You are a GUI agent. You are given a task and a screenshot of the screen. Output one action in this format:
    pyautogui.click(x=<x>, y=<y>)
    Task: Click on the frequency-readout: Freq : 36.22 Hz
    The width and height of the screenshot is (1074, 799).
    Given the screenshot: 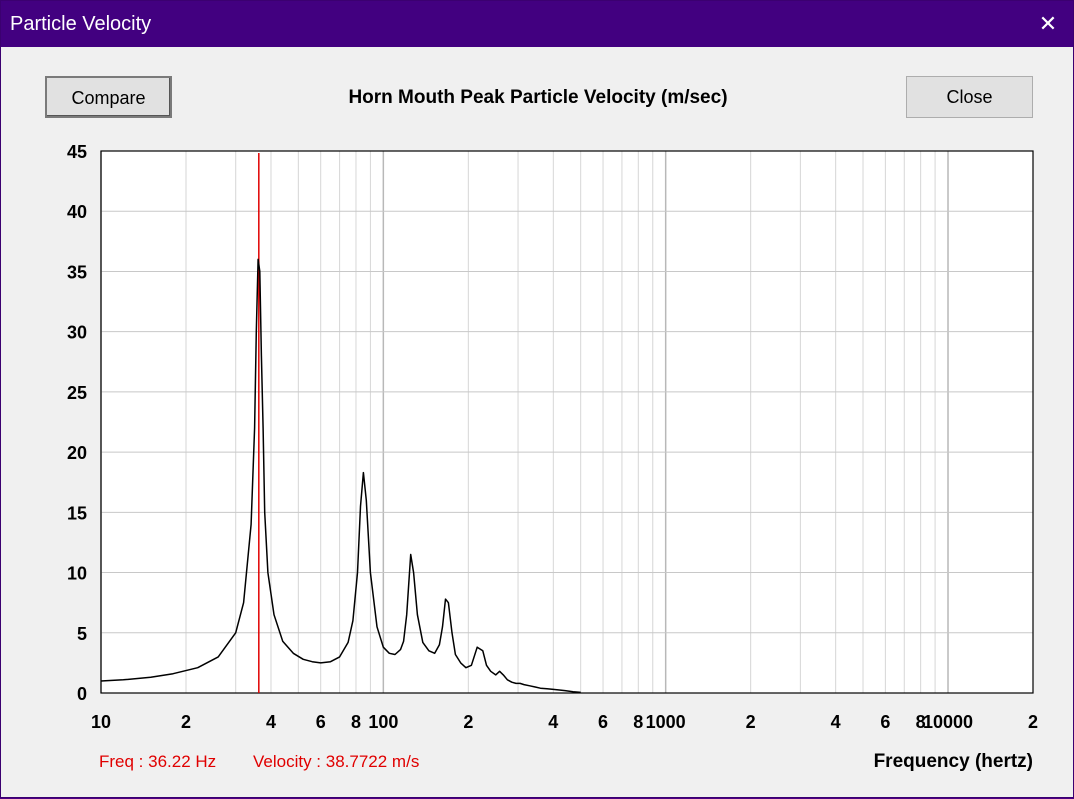 What is the action you would take?
    pyautogui.click(x=158, y=761)
    